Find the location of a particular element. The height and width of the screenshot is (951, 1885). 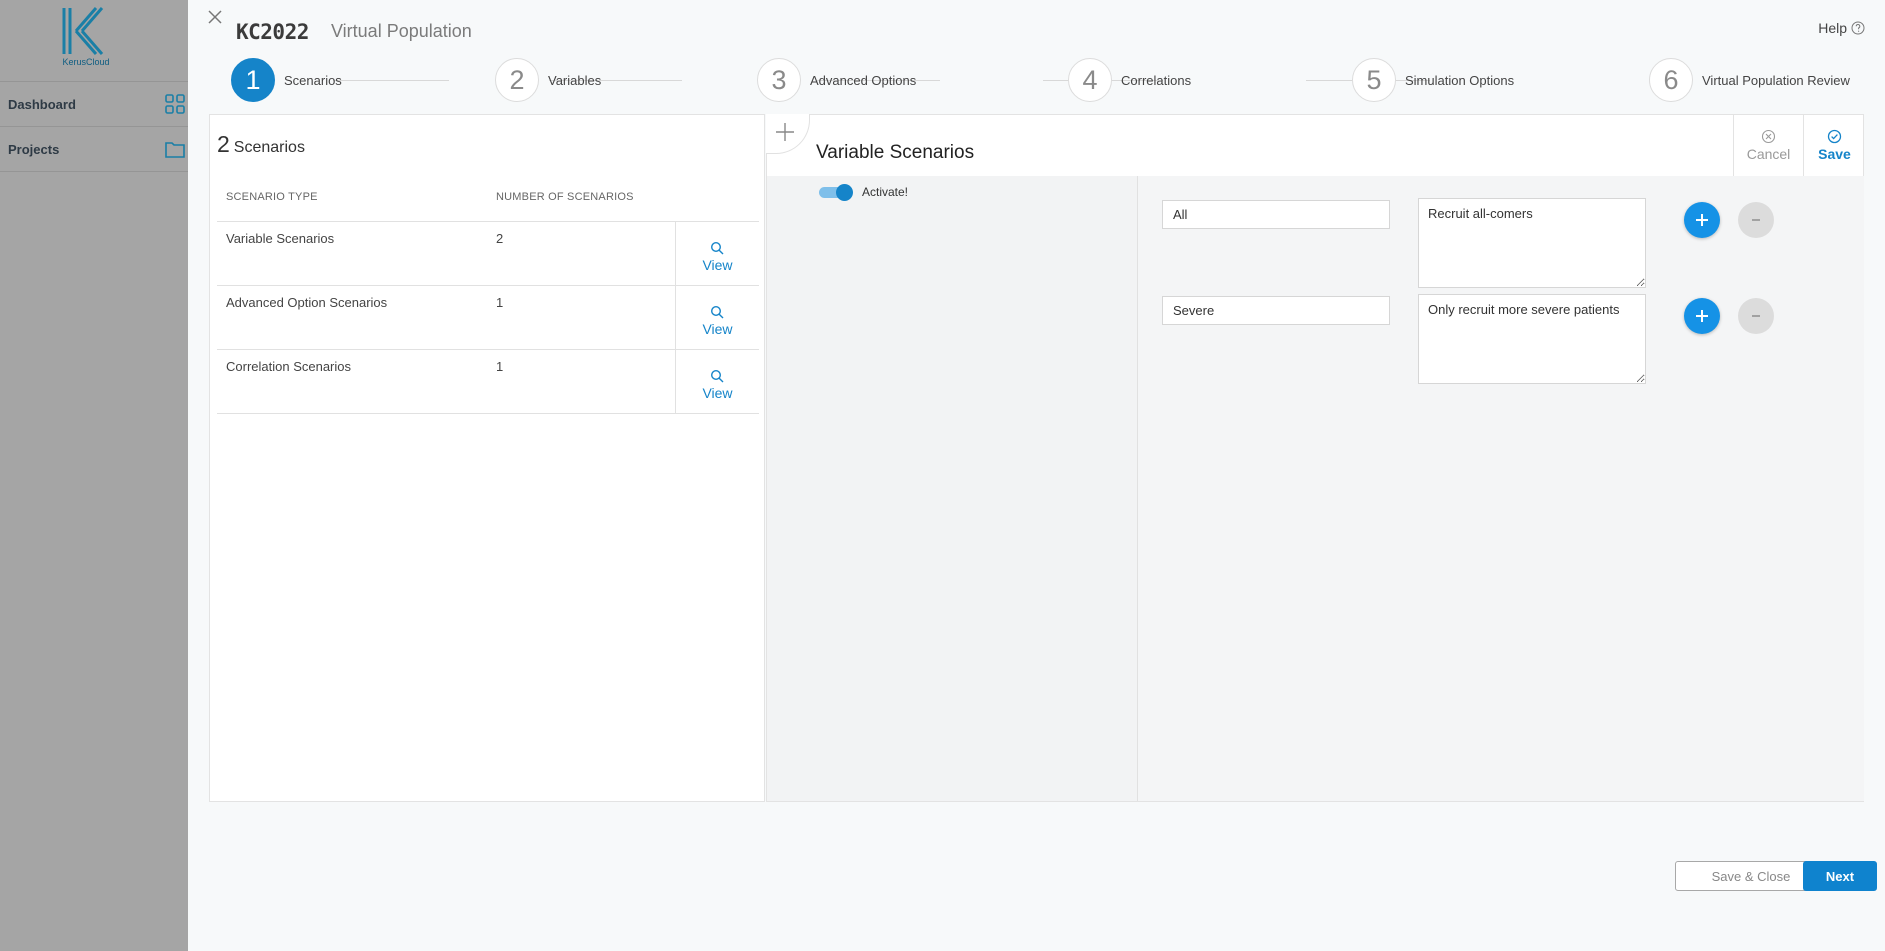

step-label: Advanced Options is located at coordinates (863, 80).